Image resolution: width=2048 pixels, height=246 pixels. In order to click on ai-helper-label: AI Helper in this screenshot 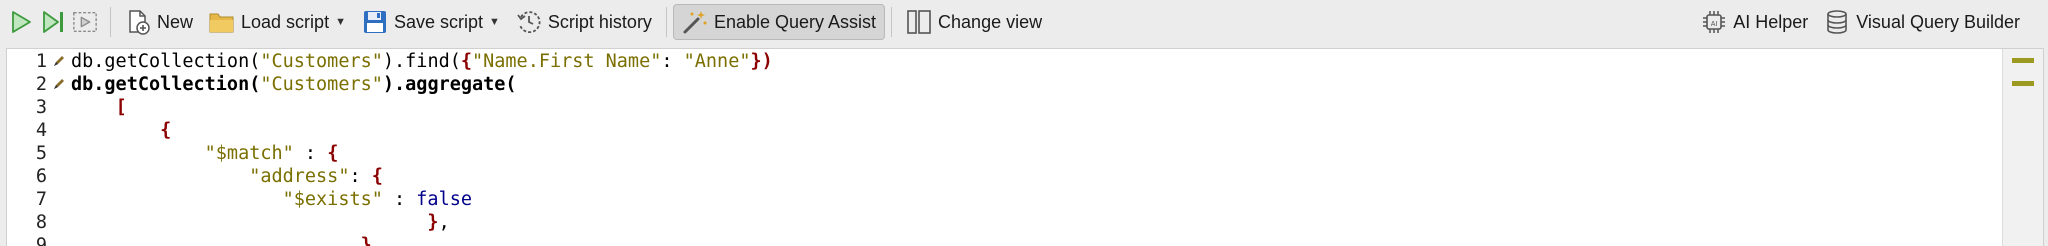, I will do `click(1771, 21)`.